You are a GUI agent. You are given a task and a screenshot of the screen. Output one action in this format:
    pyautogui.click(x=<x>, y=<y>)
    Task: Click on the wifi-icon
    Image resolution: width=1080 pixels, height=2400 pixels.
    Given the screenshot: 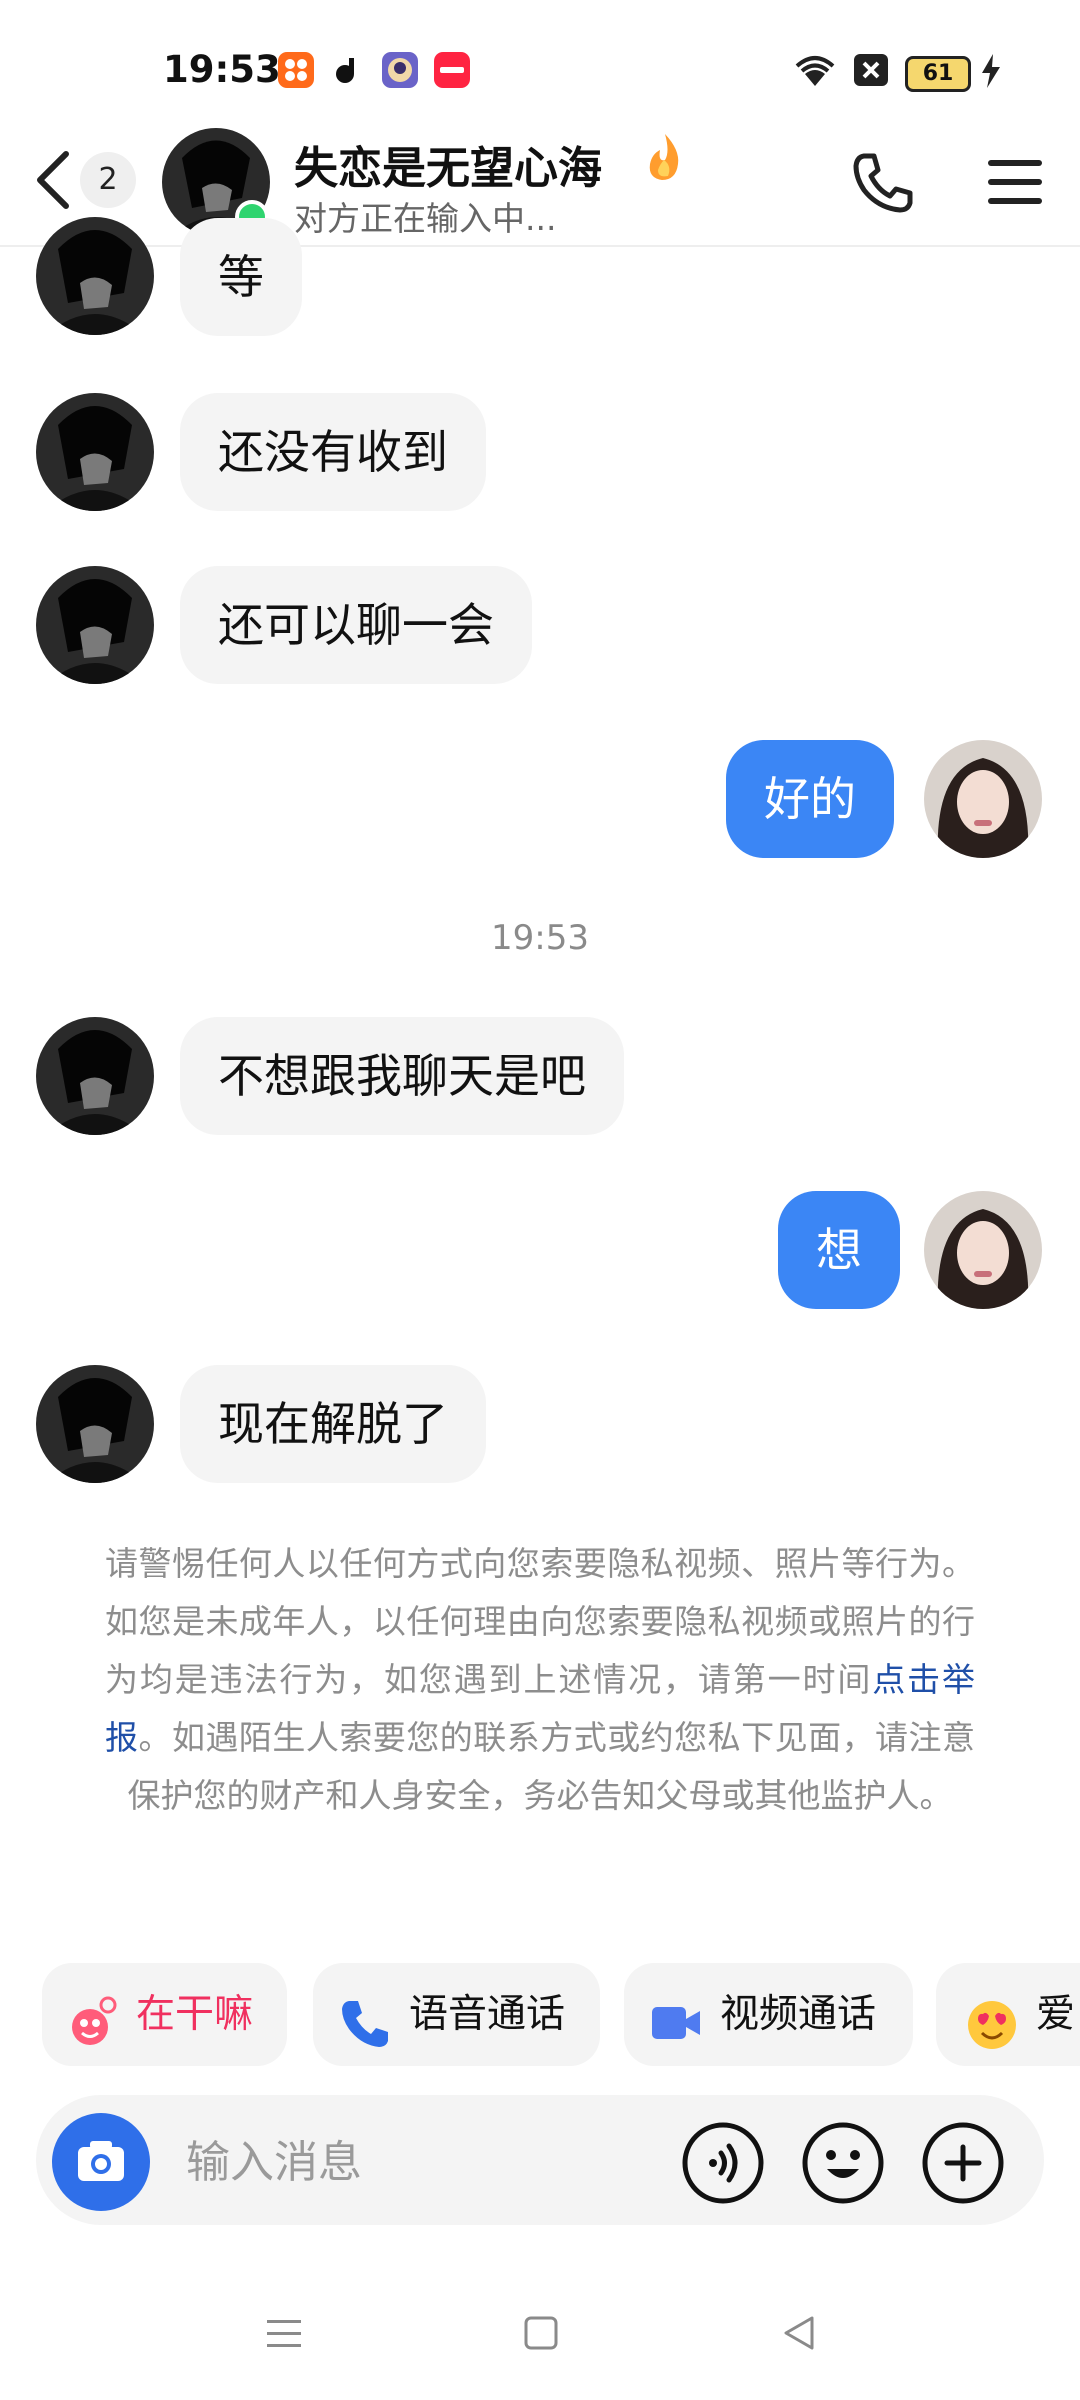 What is the action you would take?
    pyautogui.click(x=815, y=70)
    